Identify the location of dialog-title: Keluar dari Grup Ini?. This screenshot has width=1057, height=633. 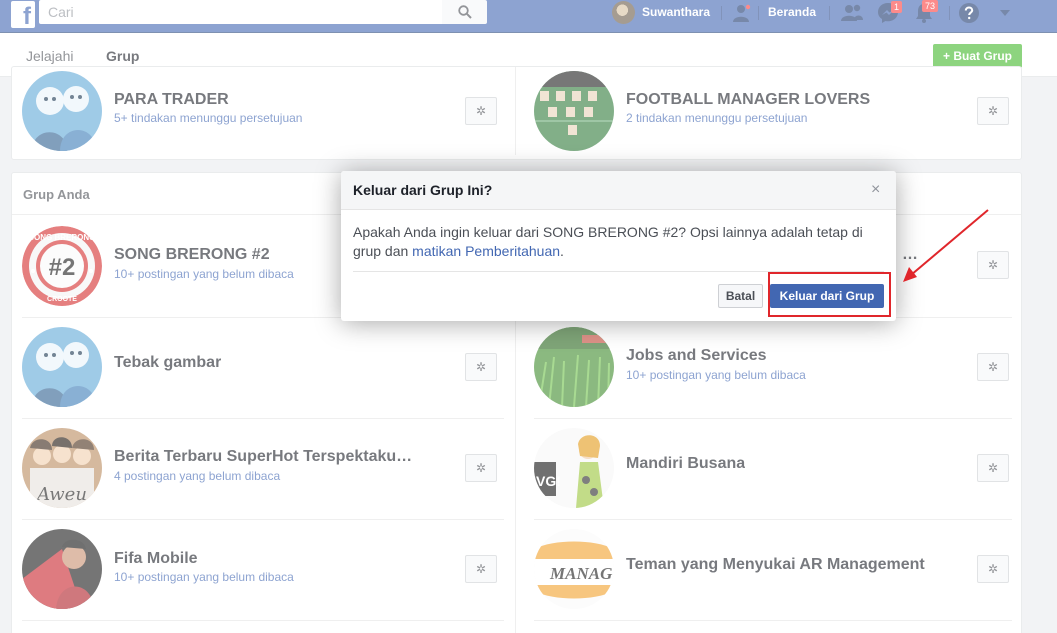
(423, 190).